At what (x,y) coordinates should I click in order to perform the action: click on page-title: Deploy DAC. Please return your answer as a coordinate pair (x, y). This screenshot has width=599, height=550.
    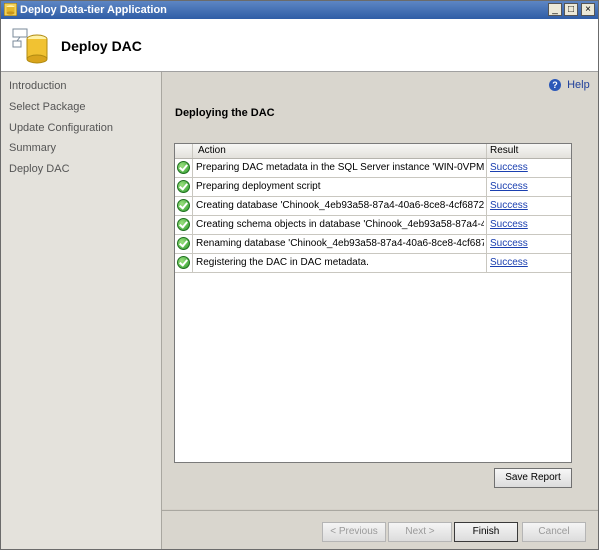
    Looking at the image, I should click on (101, 46).